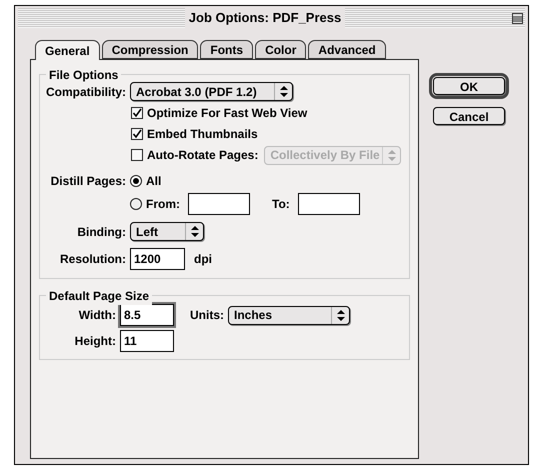  What do you see at coordinates (154, 181) in the screenshot?
I see `radio-label: All` at bounding box center [154, 181].